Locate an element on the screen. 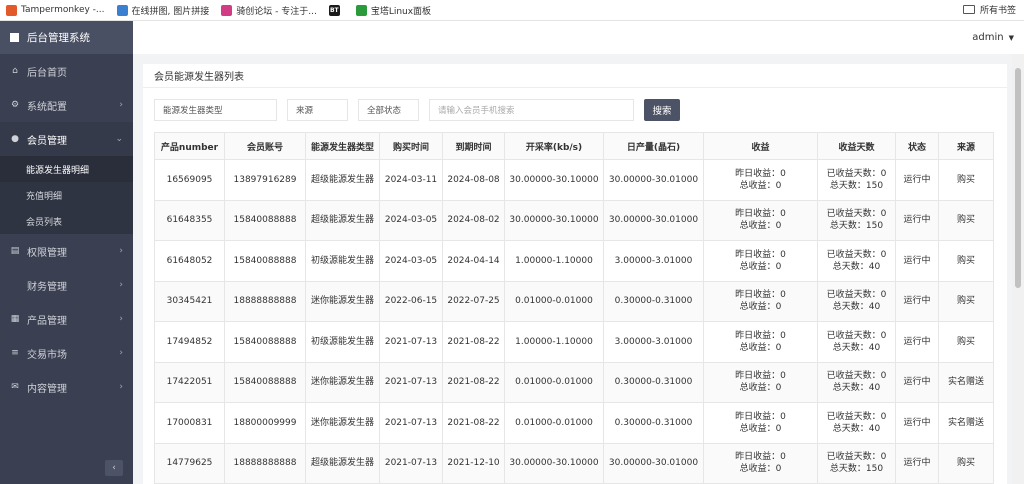 Image resolution: width=1024 pixels, height=484 pixels. bookmark-item: 宝塔Linux面板 is located at coordinates (393, 10).